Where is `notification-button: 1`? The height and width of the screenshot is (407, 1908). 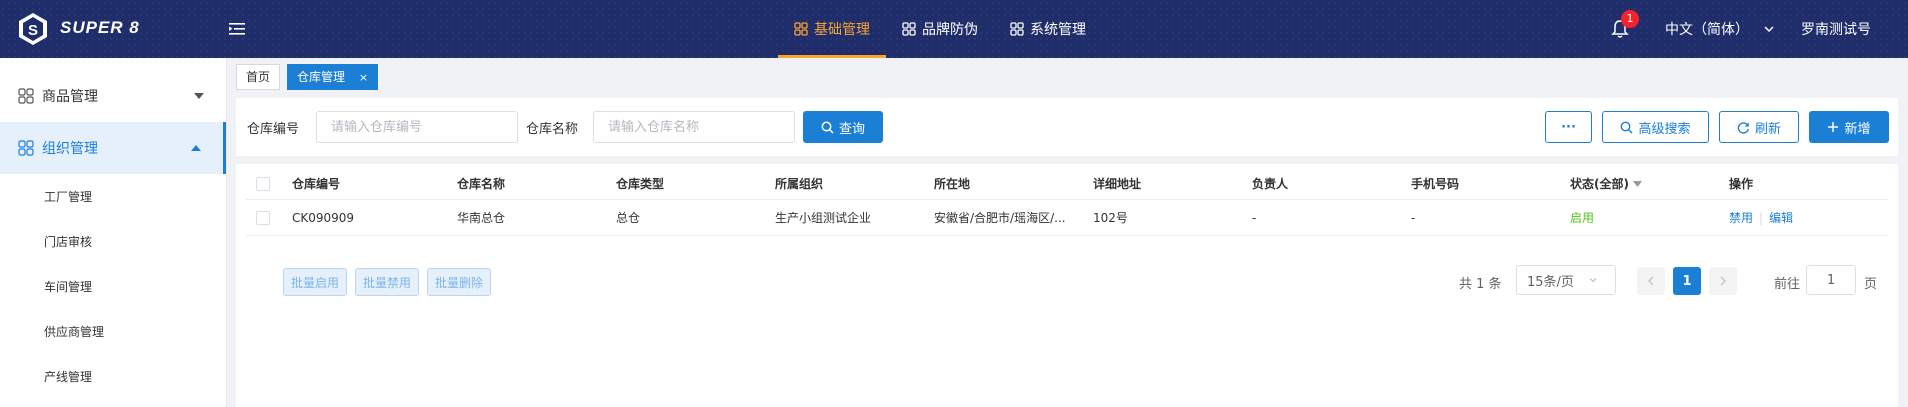 notification-button: 1 is located at coordinates (1625, 24).